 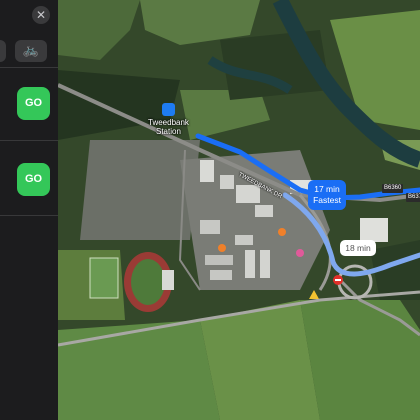 I want to click on alternate-route-callout: 18 min, so click(x=358, y=248).